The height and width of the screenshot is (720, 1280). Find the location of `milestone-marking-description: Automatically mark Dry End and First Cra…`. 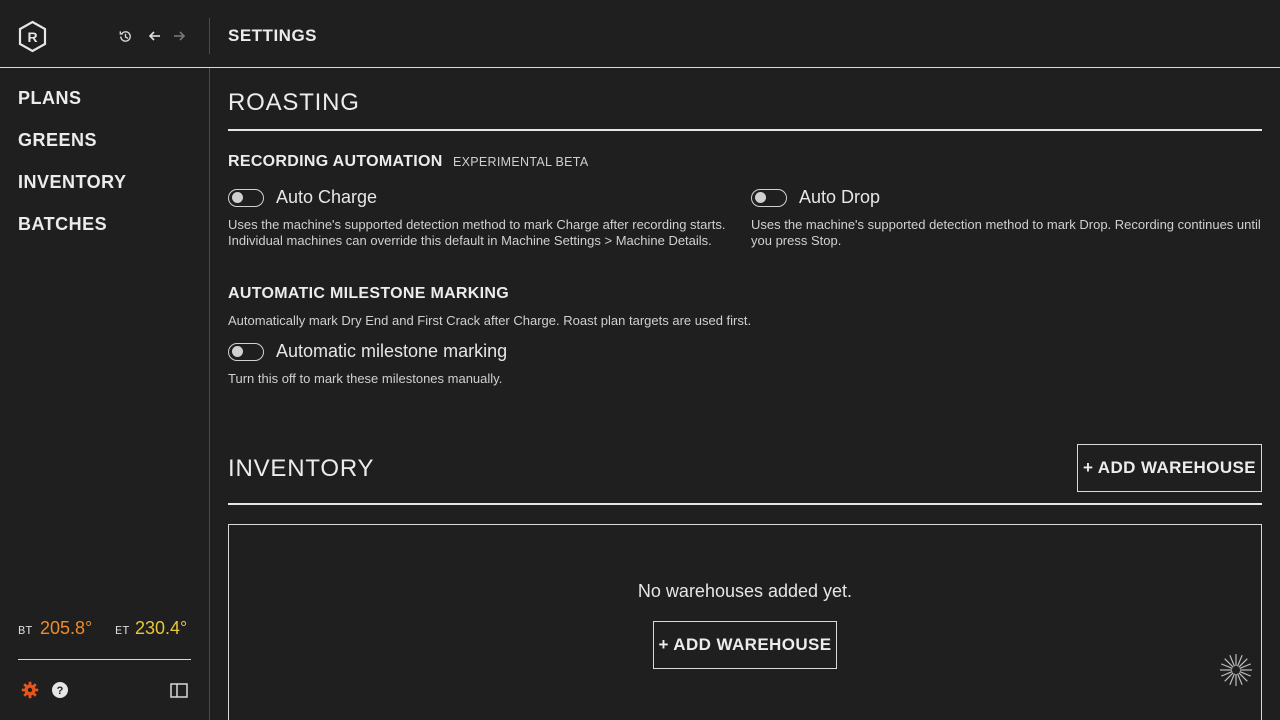

milestone-marking-description: Automatically mark Dry End and First Cra… is located at coordinates (490, 320).